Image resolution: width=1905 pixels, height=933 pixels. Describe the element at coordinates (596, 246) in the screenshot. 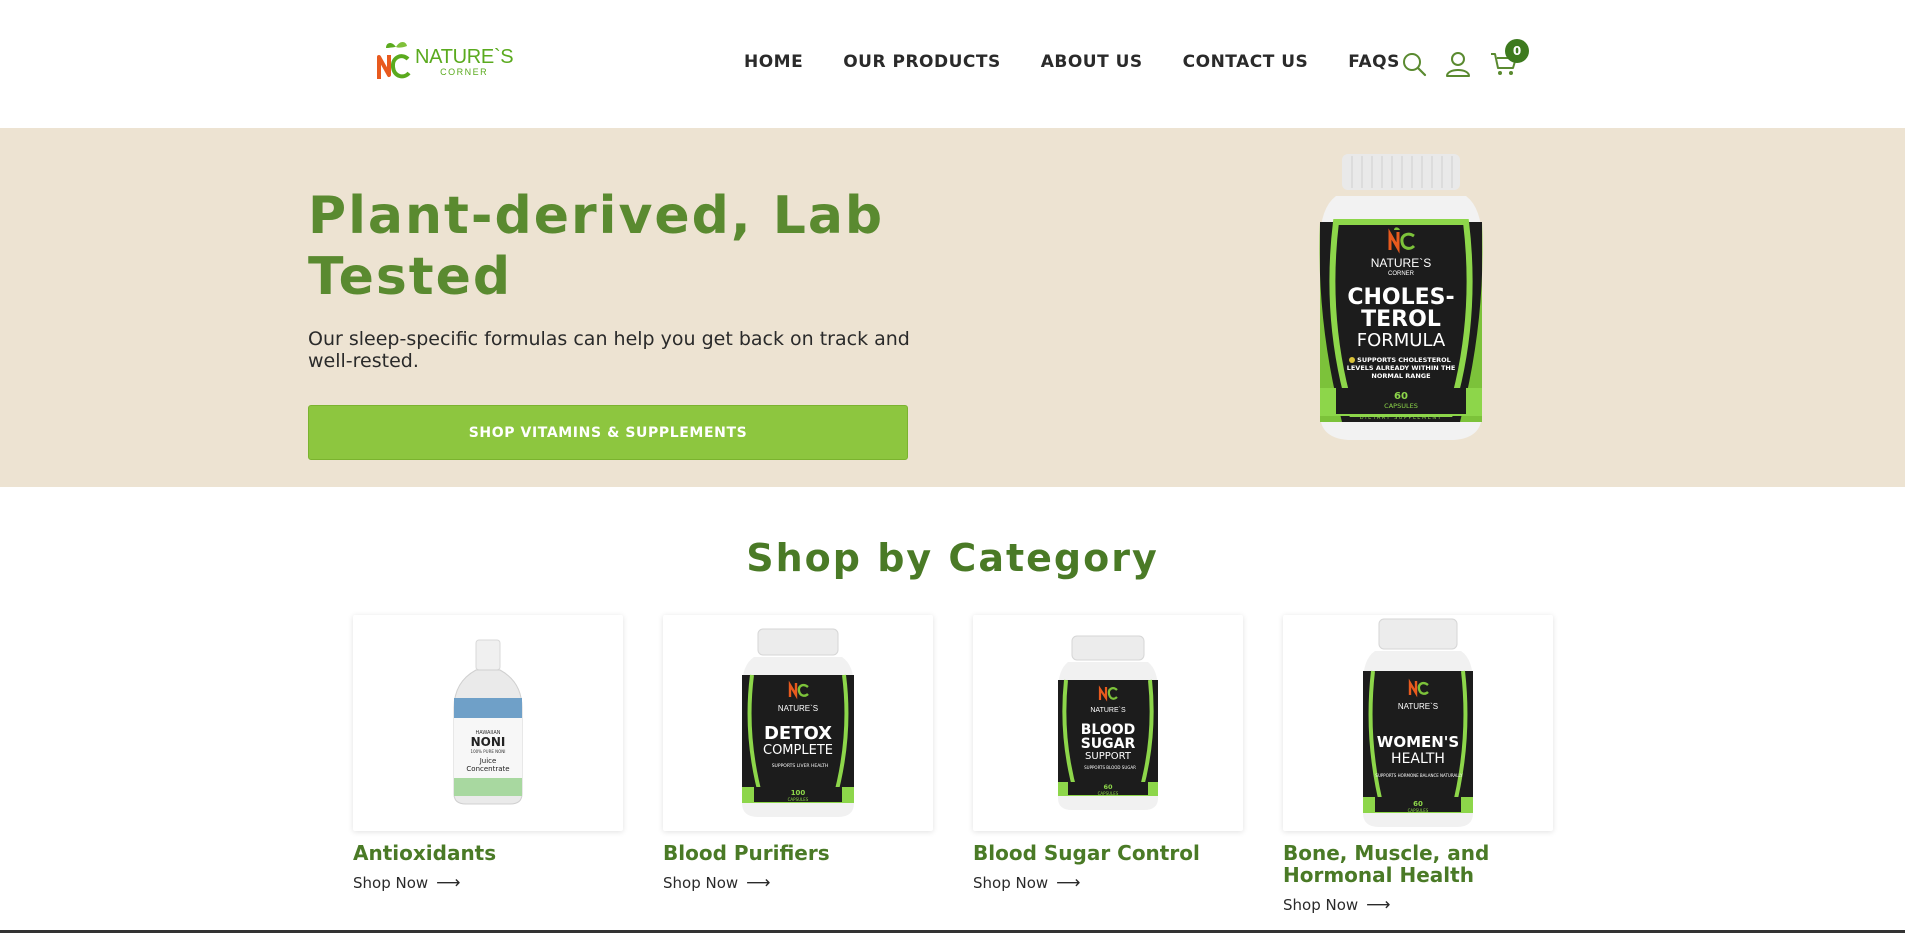

I see `hero-title: Plant-derived, Lab Tested` at that location.